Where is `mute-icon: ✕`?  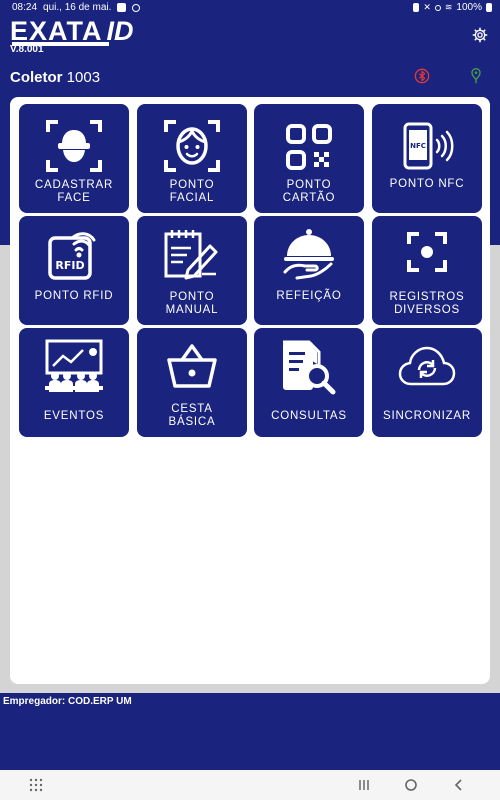
mute-icon: ✕ is located at coordinates (427, 7).